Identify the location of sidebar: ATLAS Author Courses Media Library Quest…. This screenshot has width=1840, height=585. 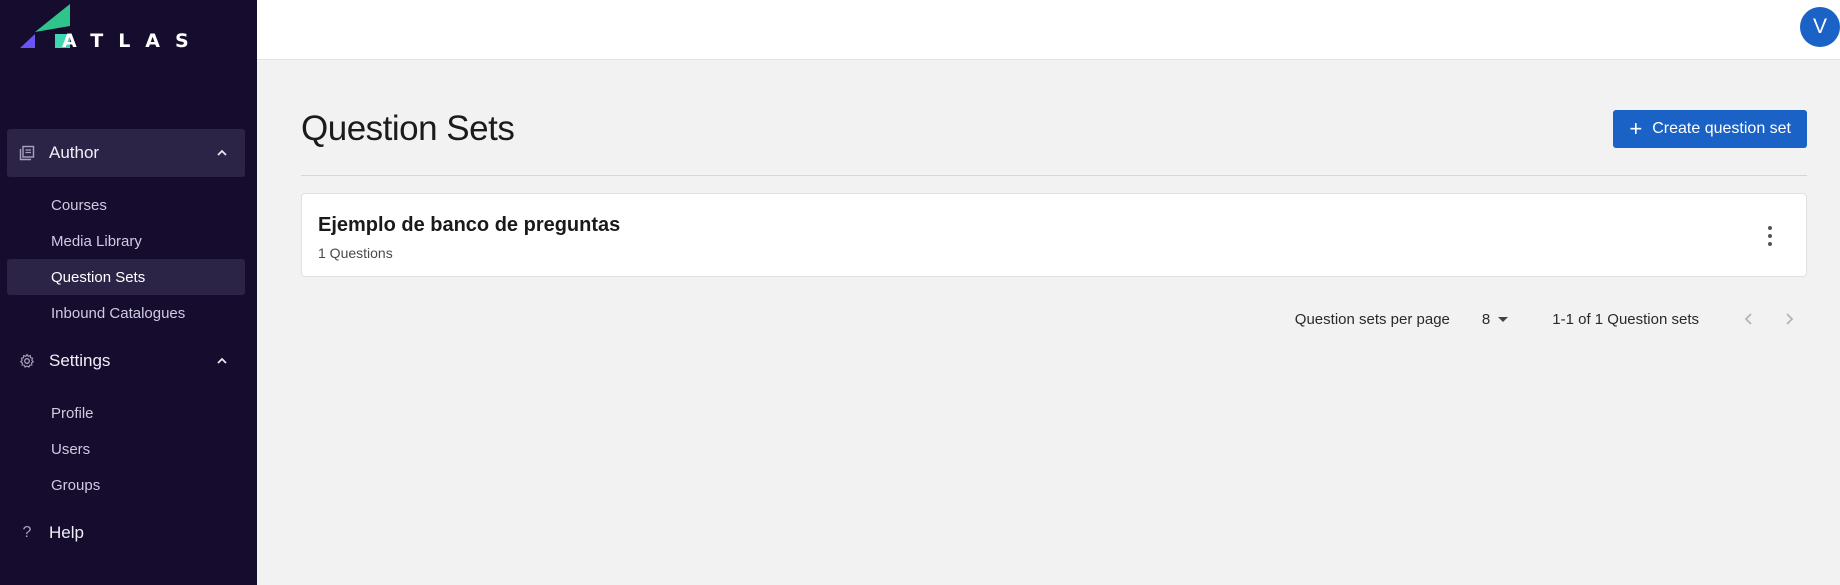
(128, 292).